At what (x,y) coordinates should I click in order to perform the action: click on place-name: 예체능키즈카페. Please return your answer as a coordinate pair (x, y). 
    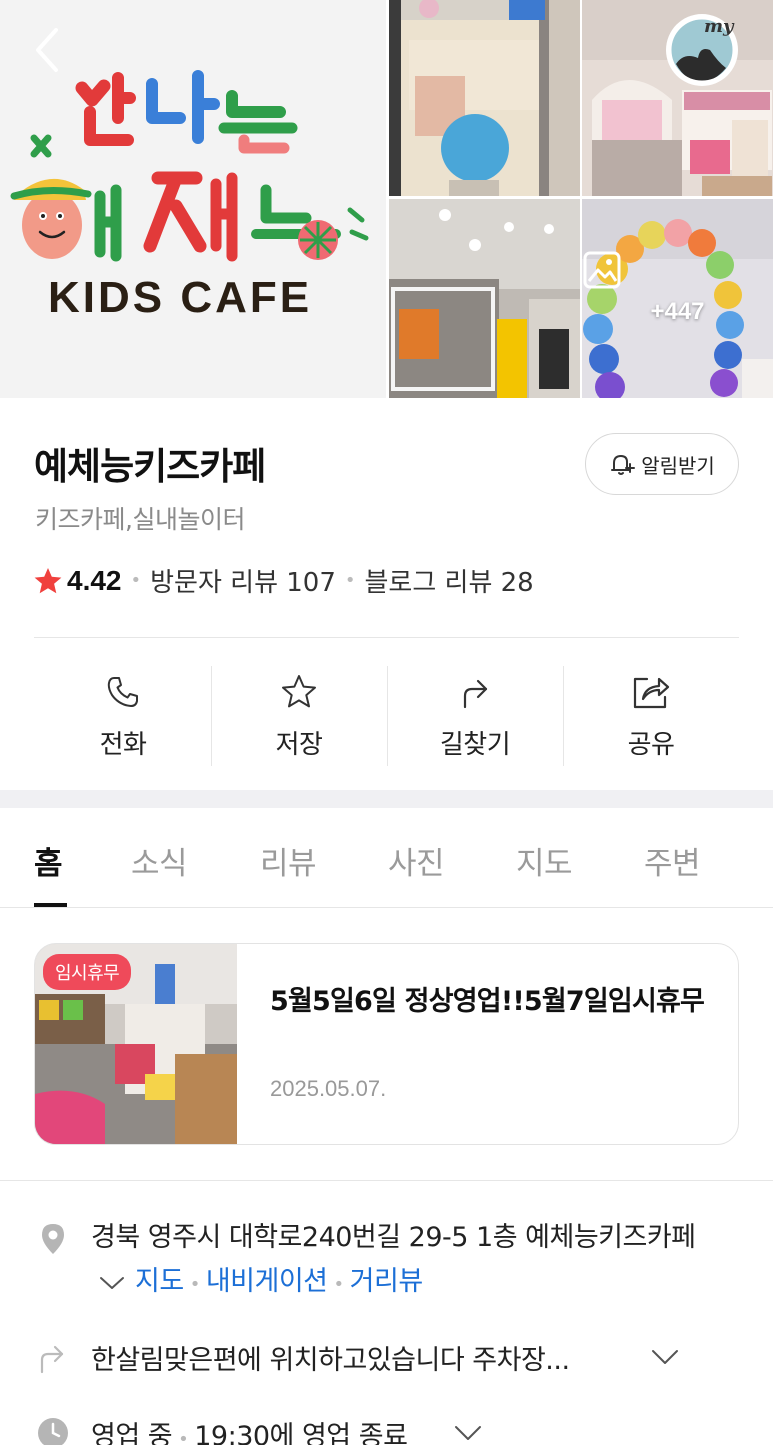
    Looking at the image, I should click on (150, 466).